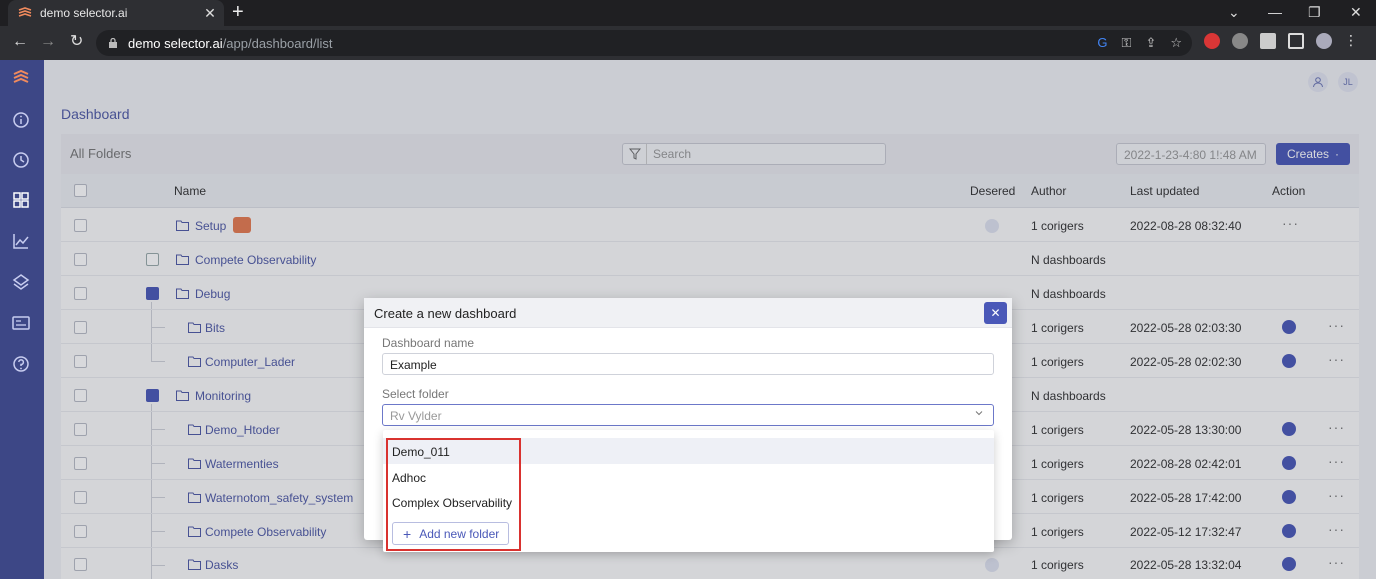  What do you see at coordinates (1176, 43) in the screenshot?
I see `star-icon: ☆` at bounding box center [1176, 43].